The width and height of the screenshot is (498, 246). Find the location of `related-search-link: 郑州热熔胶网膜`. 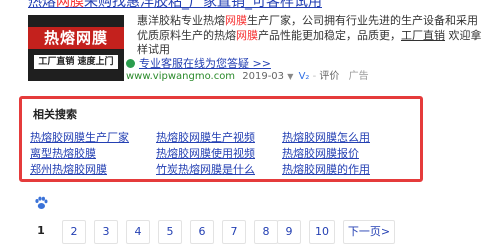

related-search-link: 郑州热熔胶网膜 is located at coordinates (68, 170).